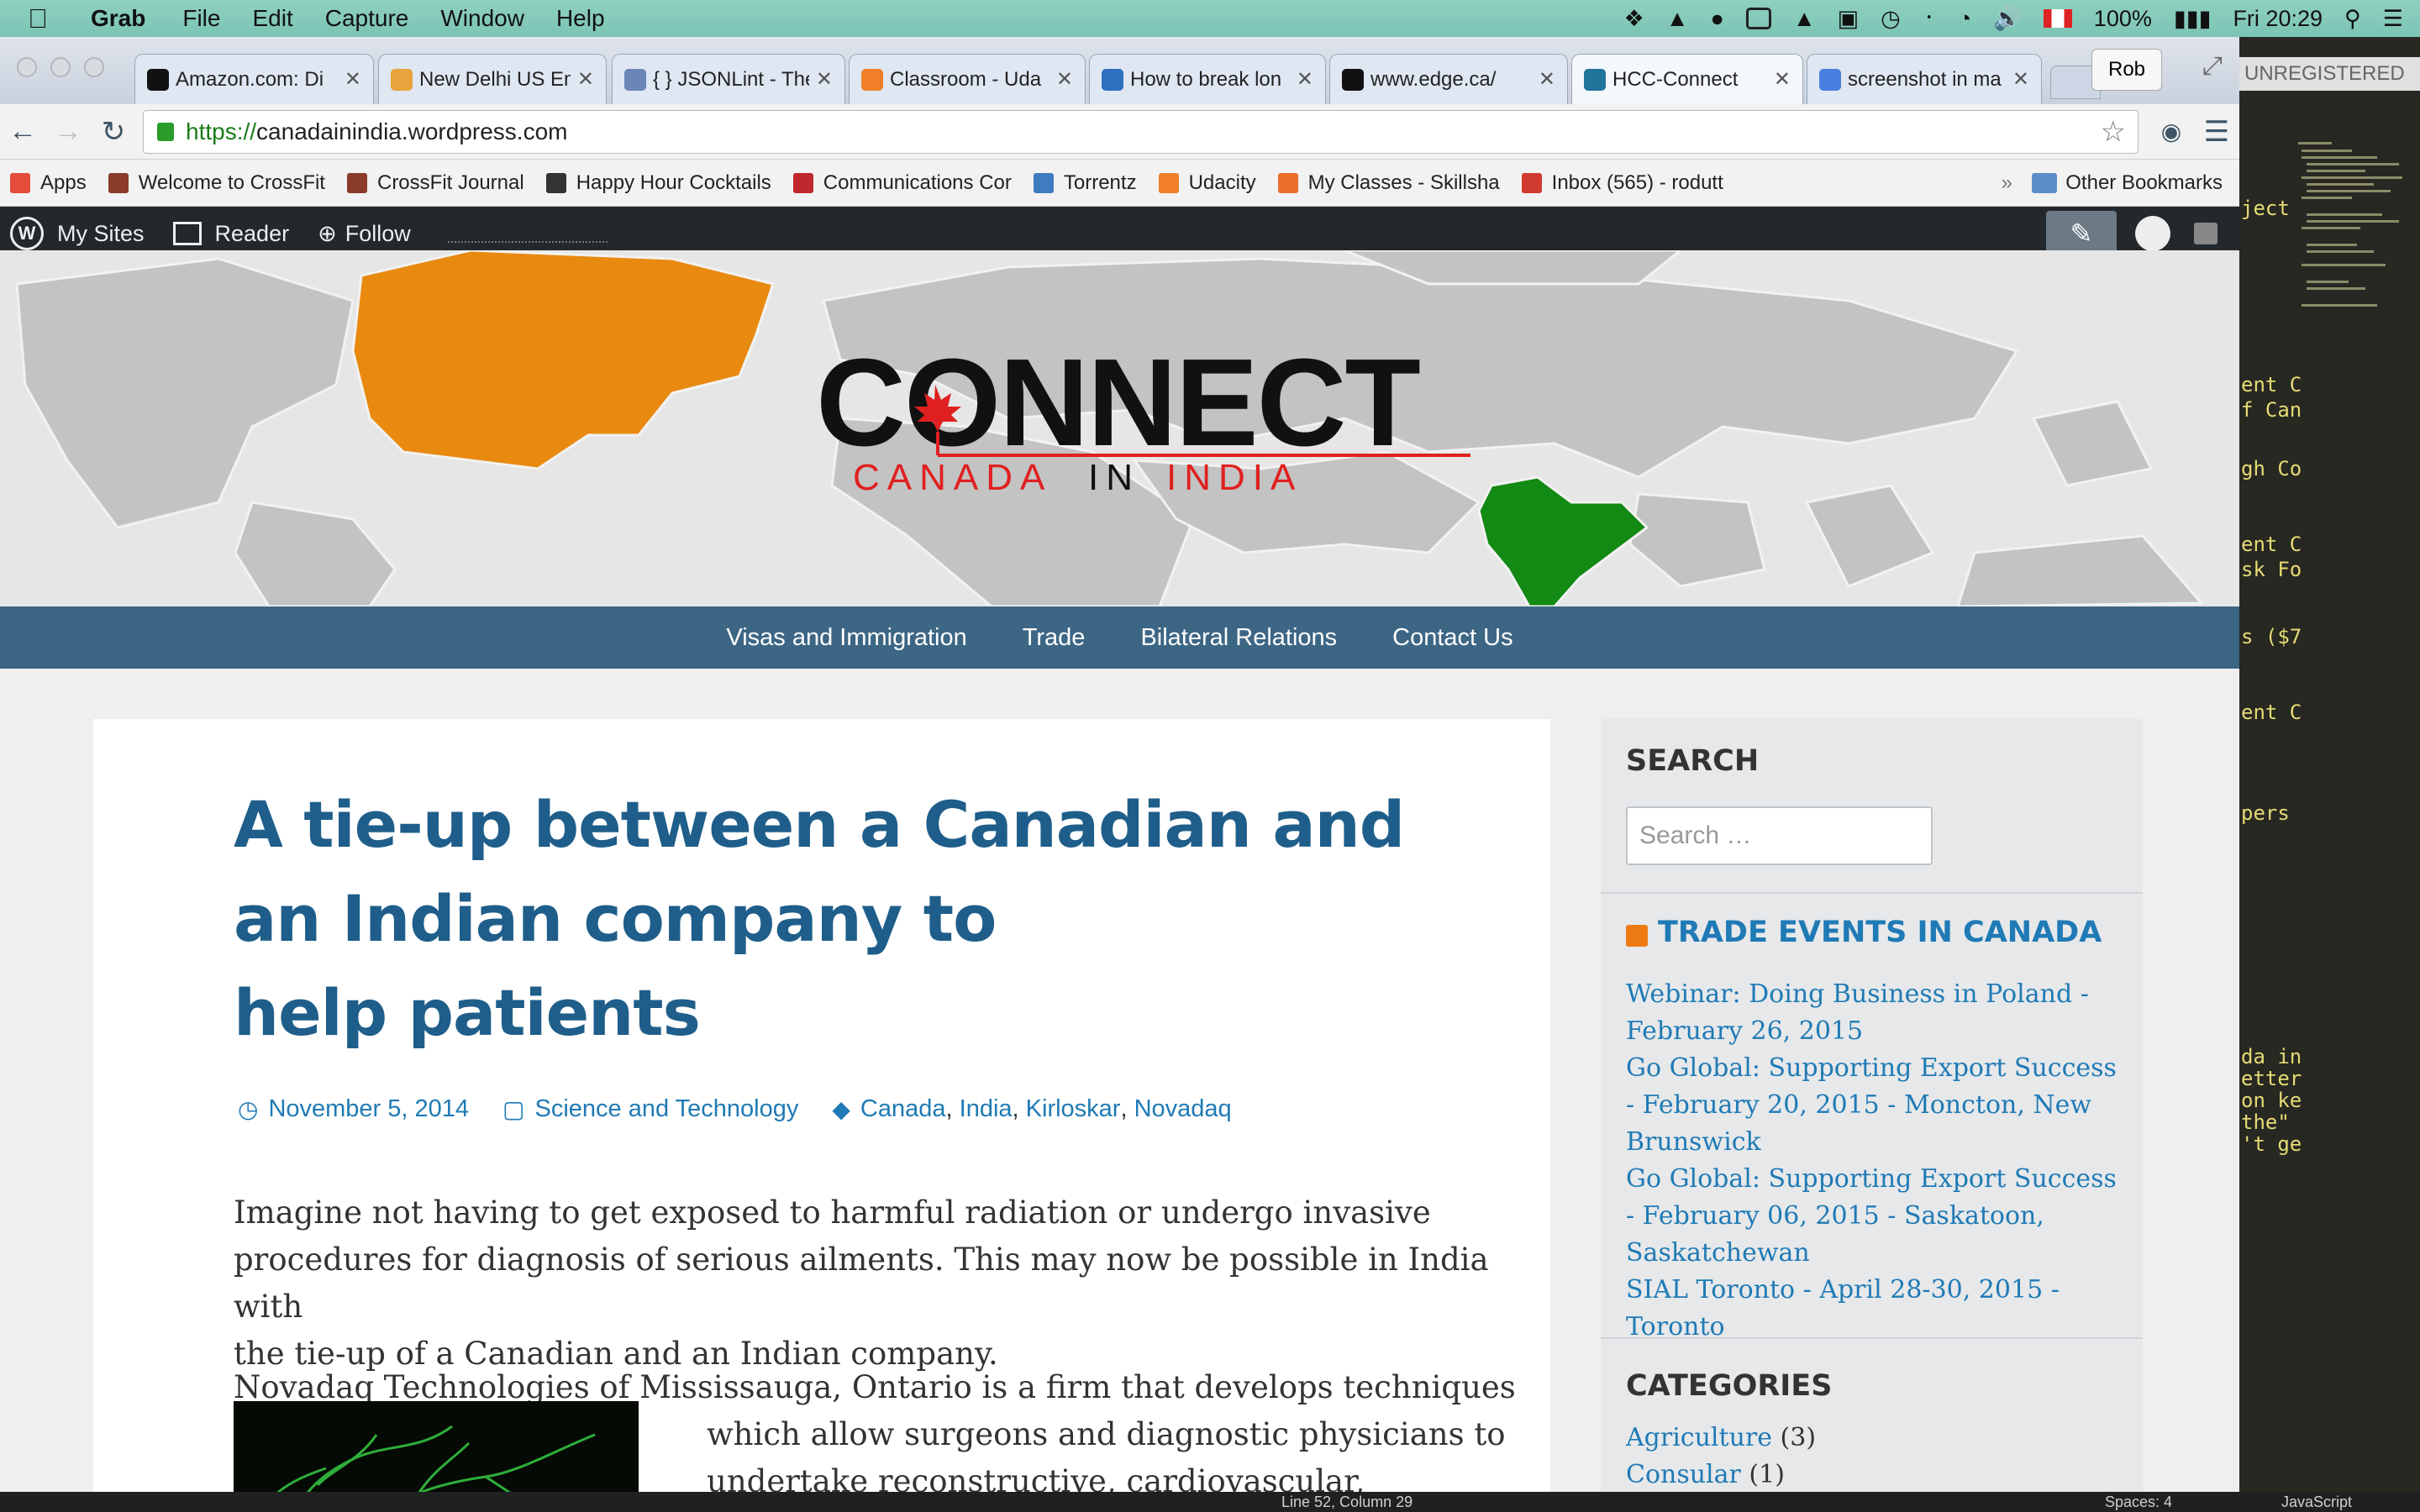  What do you see at coordinates (731, 79) in the screenshot?
I see `tab-title: { } JSONLint - The JS` at bounding box center [731, 79].